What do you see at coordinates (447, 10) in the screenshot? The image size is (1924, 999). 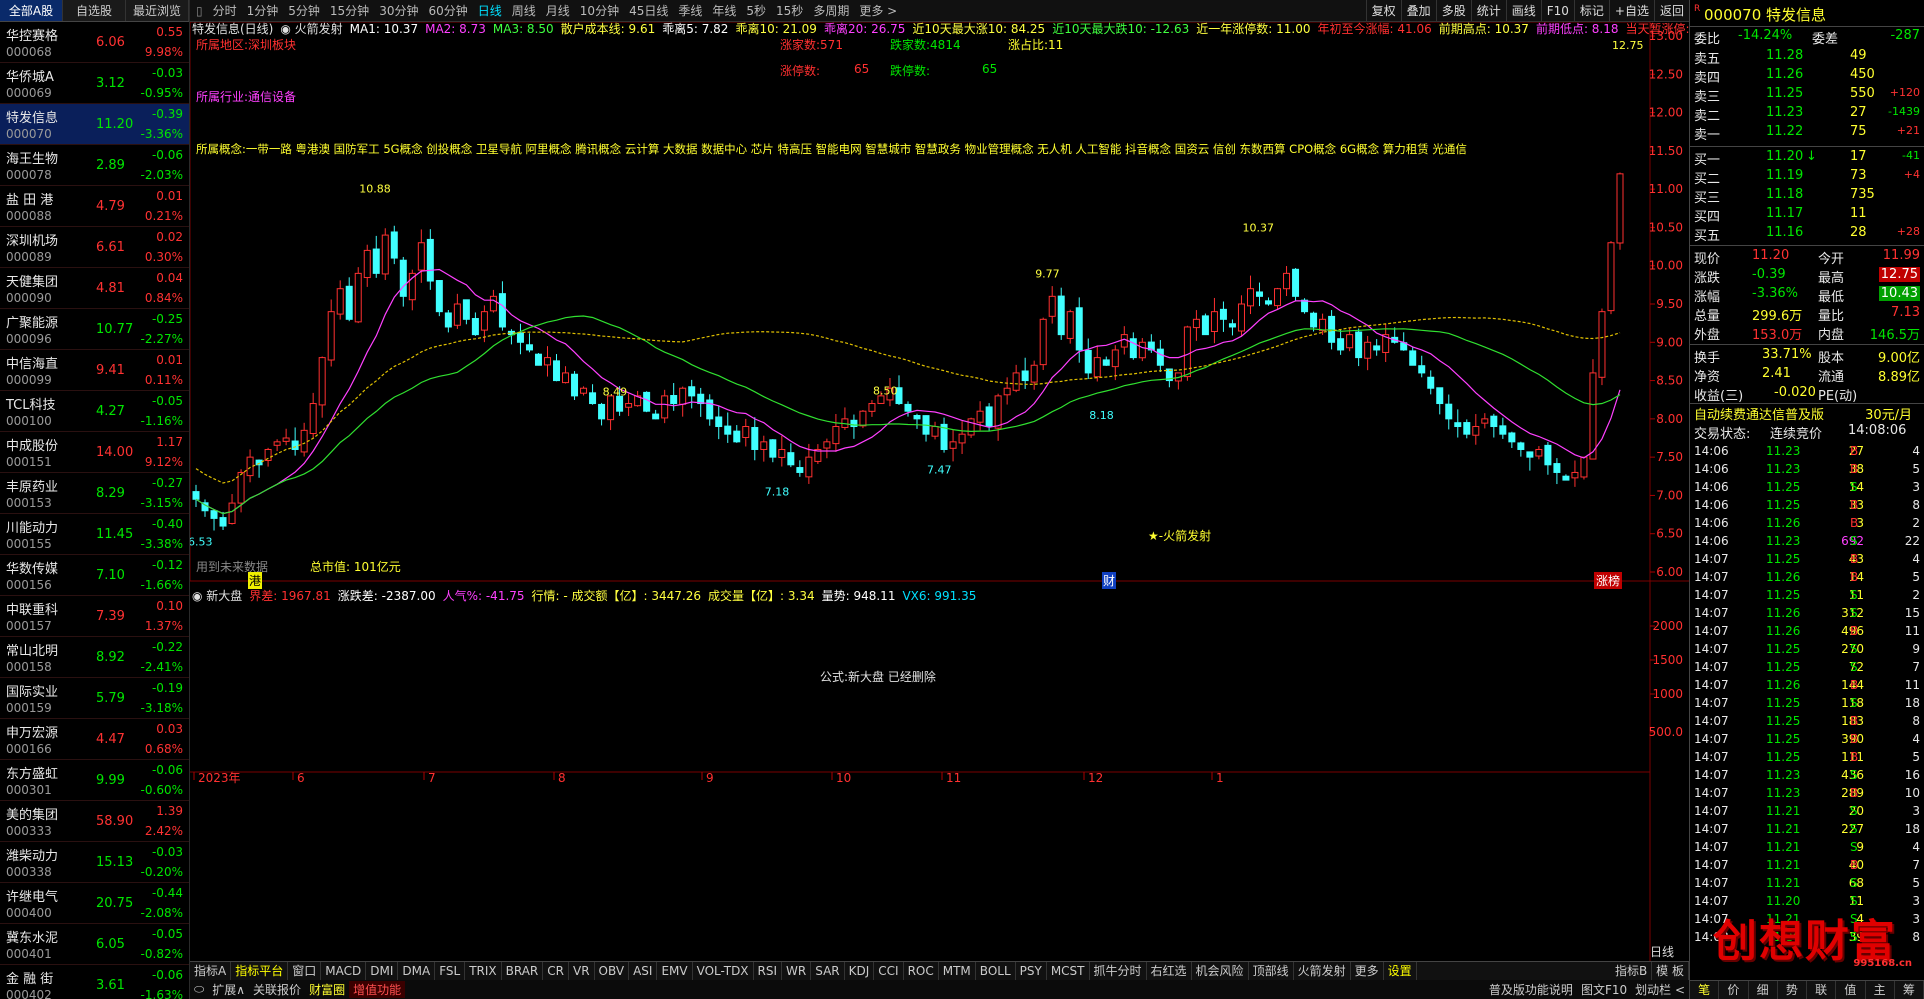 I see `period-tab: 60分钟` at bounding box center [447, 10].